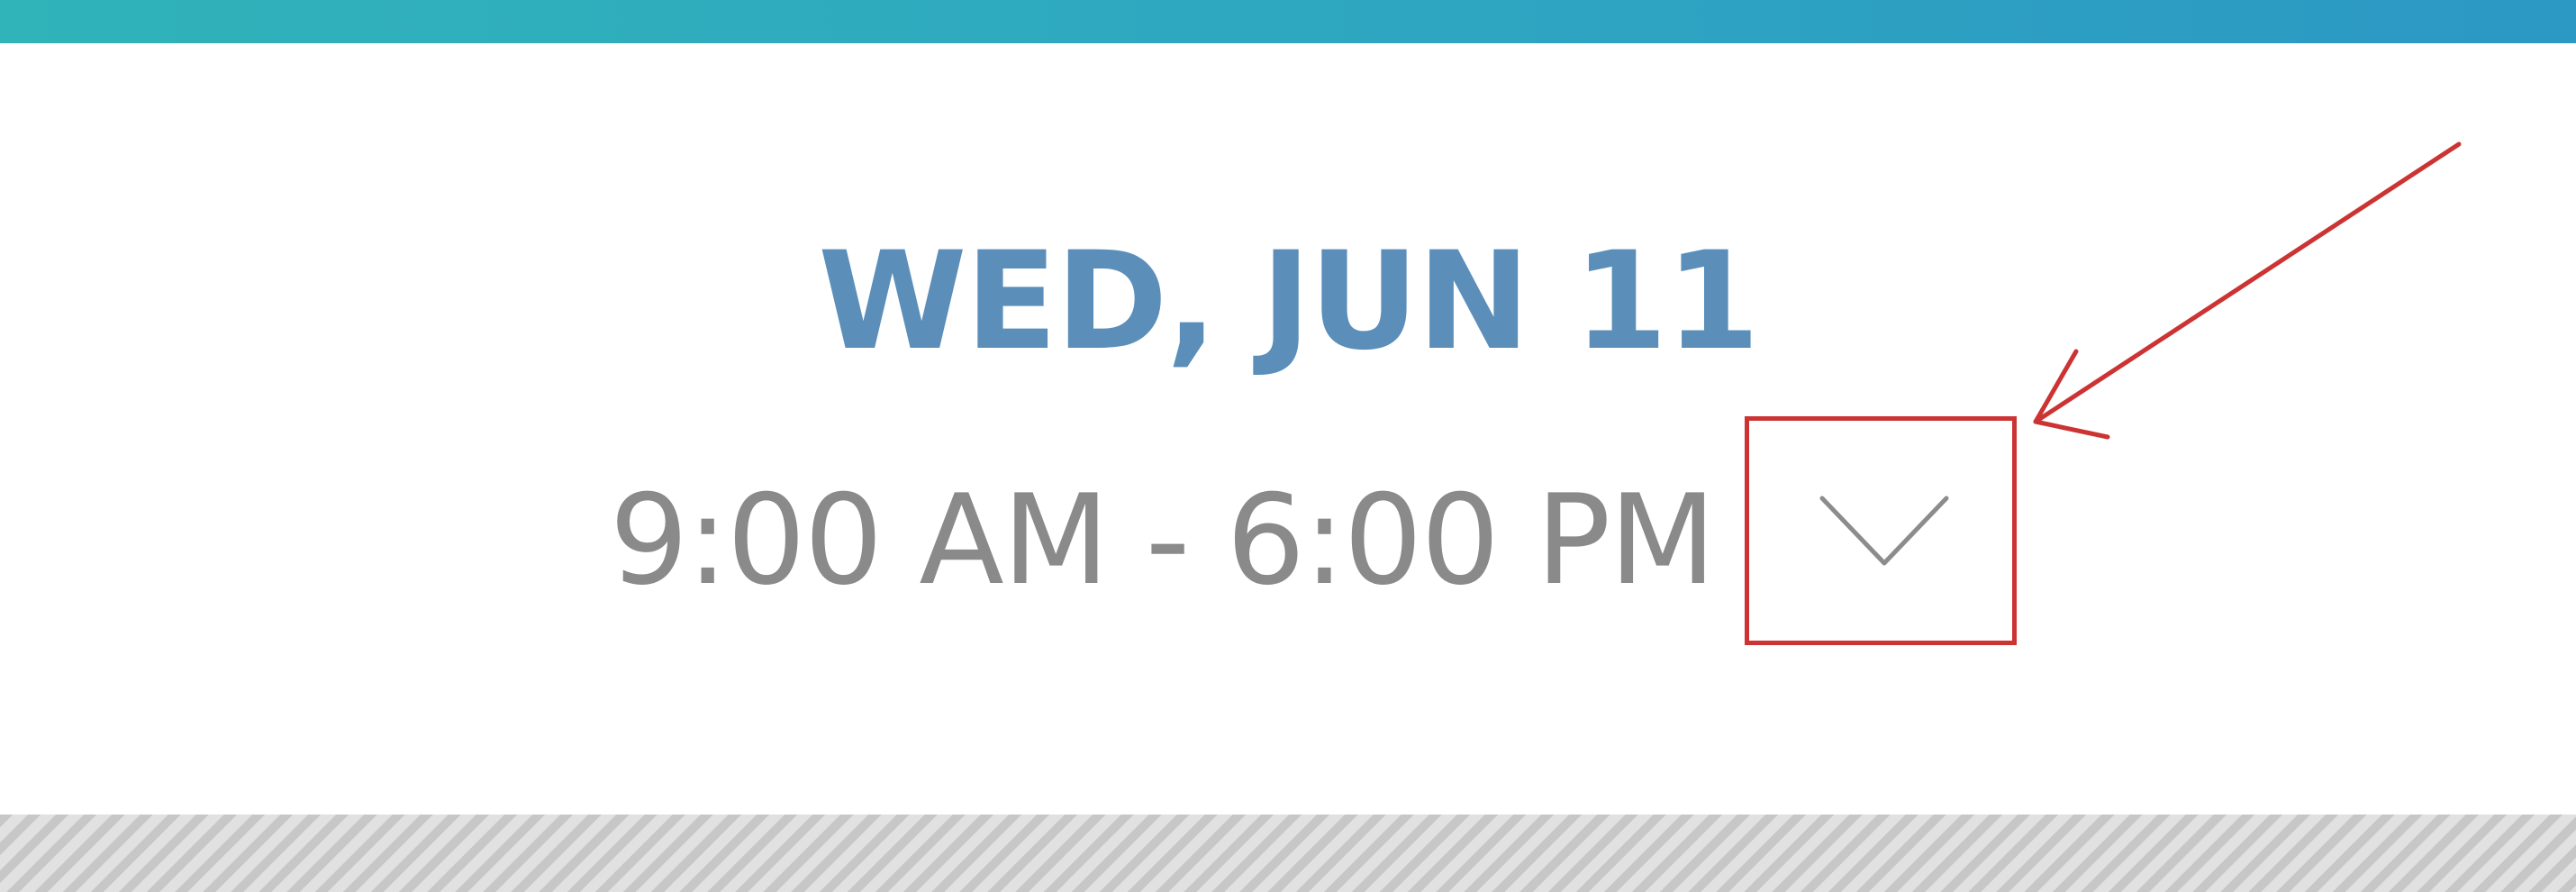  What do you see at coordinates (1288, 22) in the screenshot?
I see `top-header-bar` at bounding box center [1288, 22].